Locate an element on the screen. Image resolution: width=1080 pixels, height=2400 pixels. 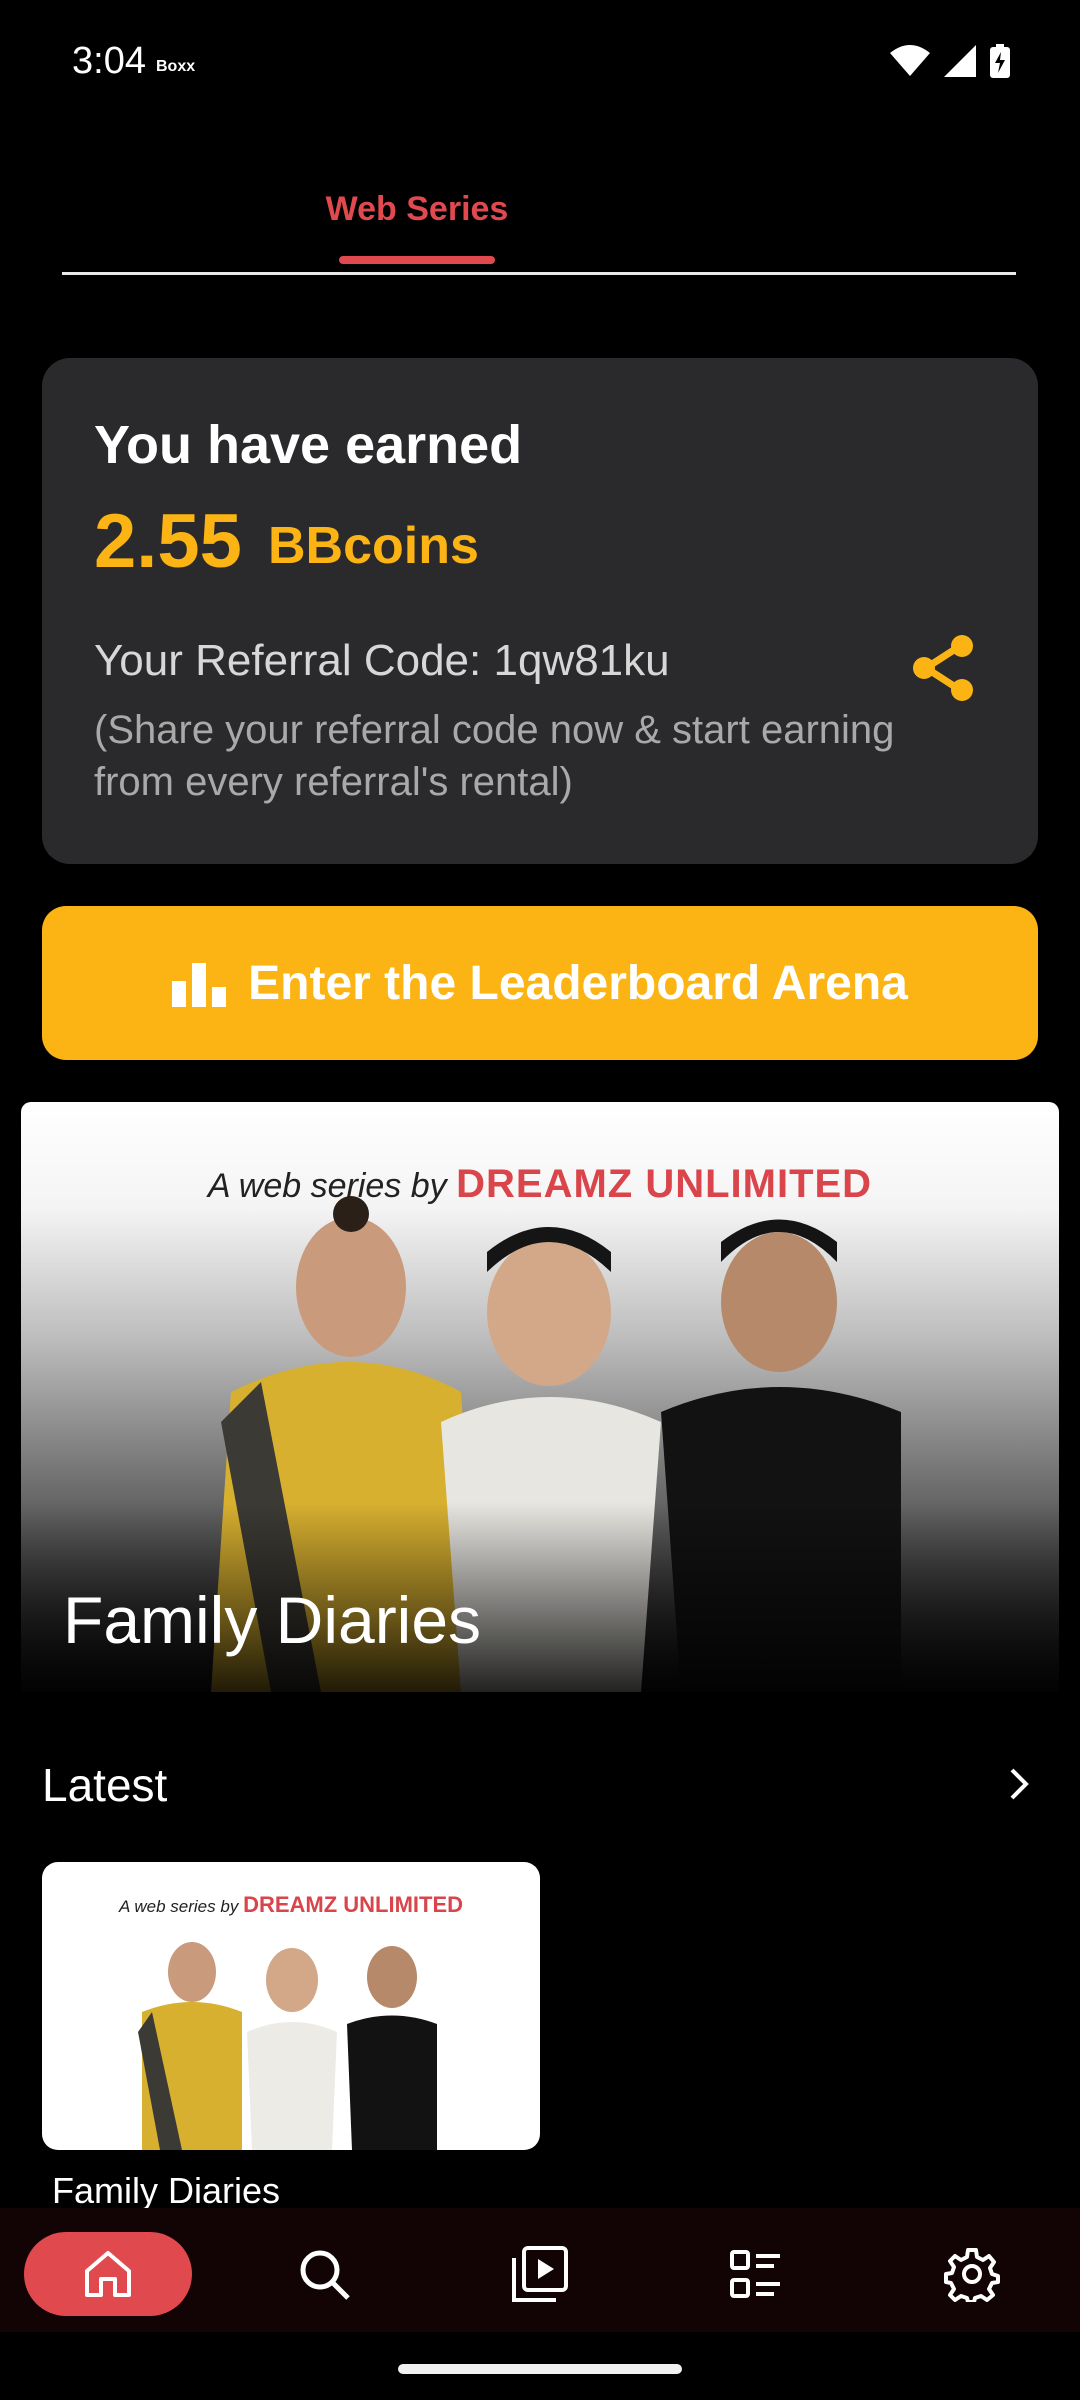
latest-see-all is located at coordinates (1018, 1784).